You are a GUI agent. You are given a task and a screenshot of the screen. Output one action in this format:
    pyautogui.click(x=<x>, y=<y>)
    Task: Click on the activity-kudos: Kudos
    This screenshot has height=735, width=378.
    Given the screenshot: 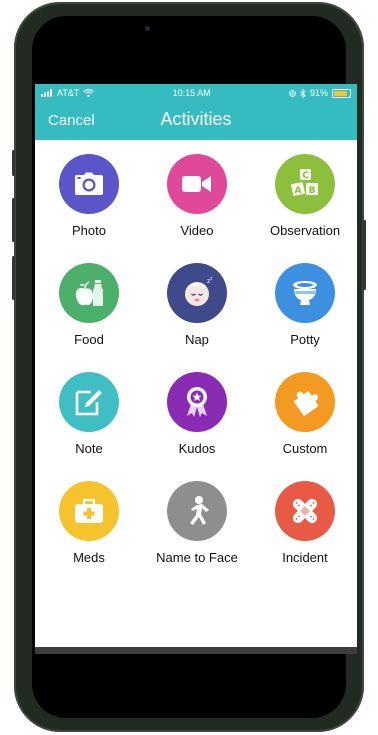 What is the action you would take?
    pyautogui.click(x=197, y=426)
    